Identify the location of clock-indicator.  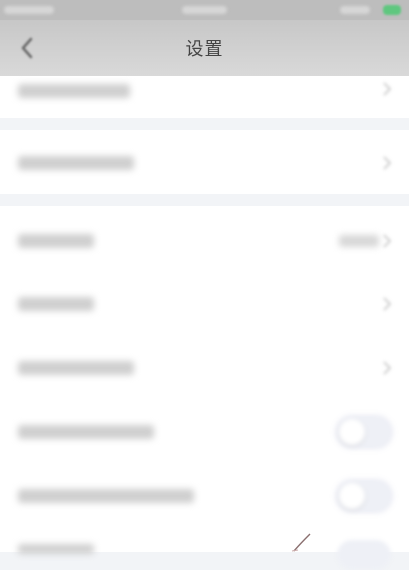
(204, 10).